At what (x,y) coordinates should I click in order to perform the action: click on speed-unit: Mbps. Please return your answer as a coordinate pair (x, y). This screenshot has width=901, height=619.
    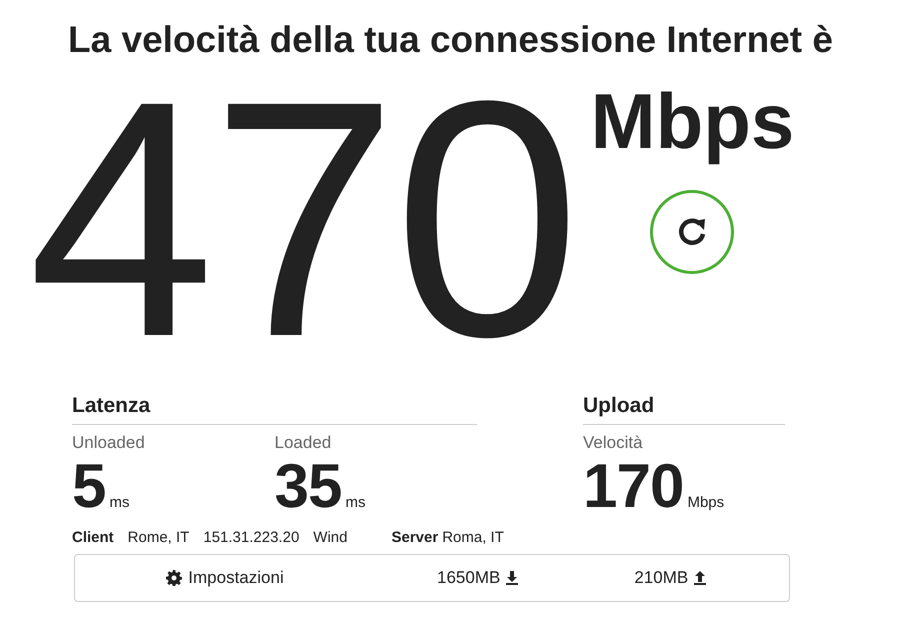
    Looking at the image, I should click on (692, 121).